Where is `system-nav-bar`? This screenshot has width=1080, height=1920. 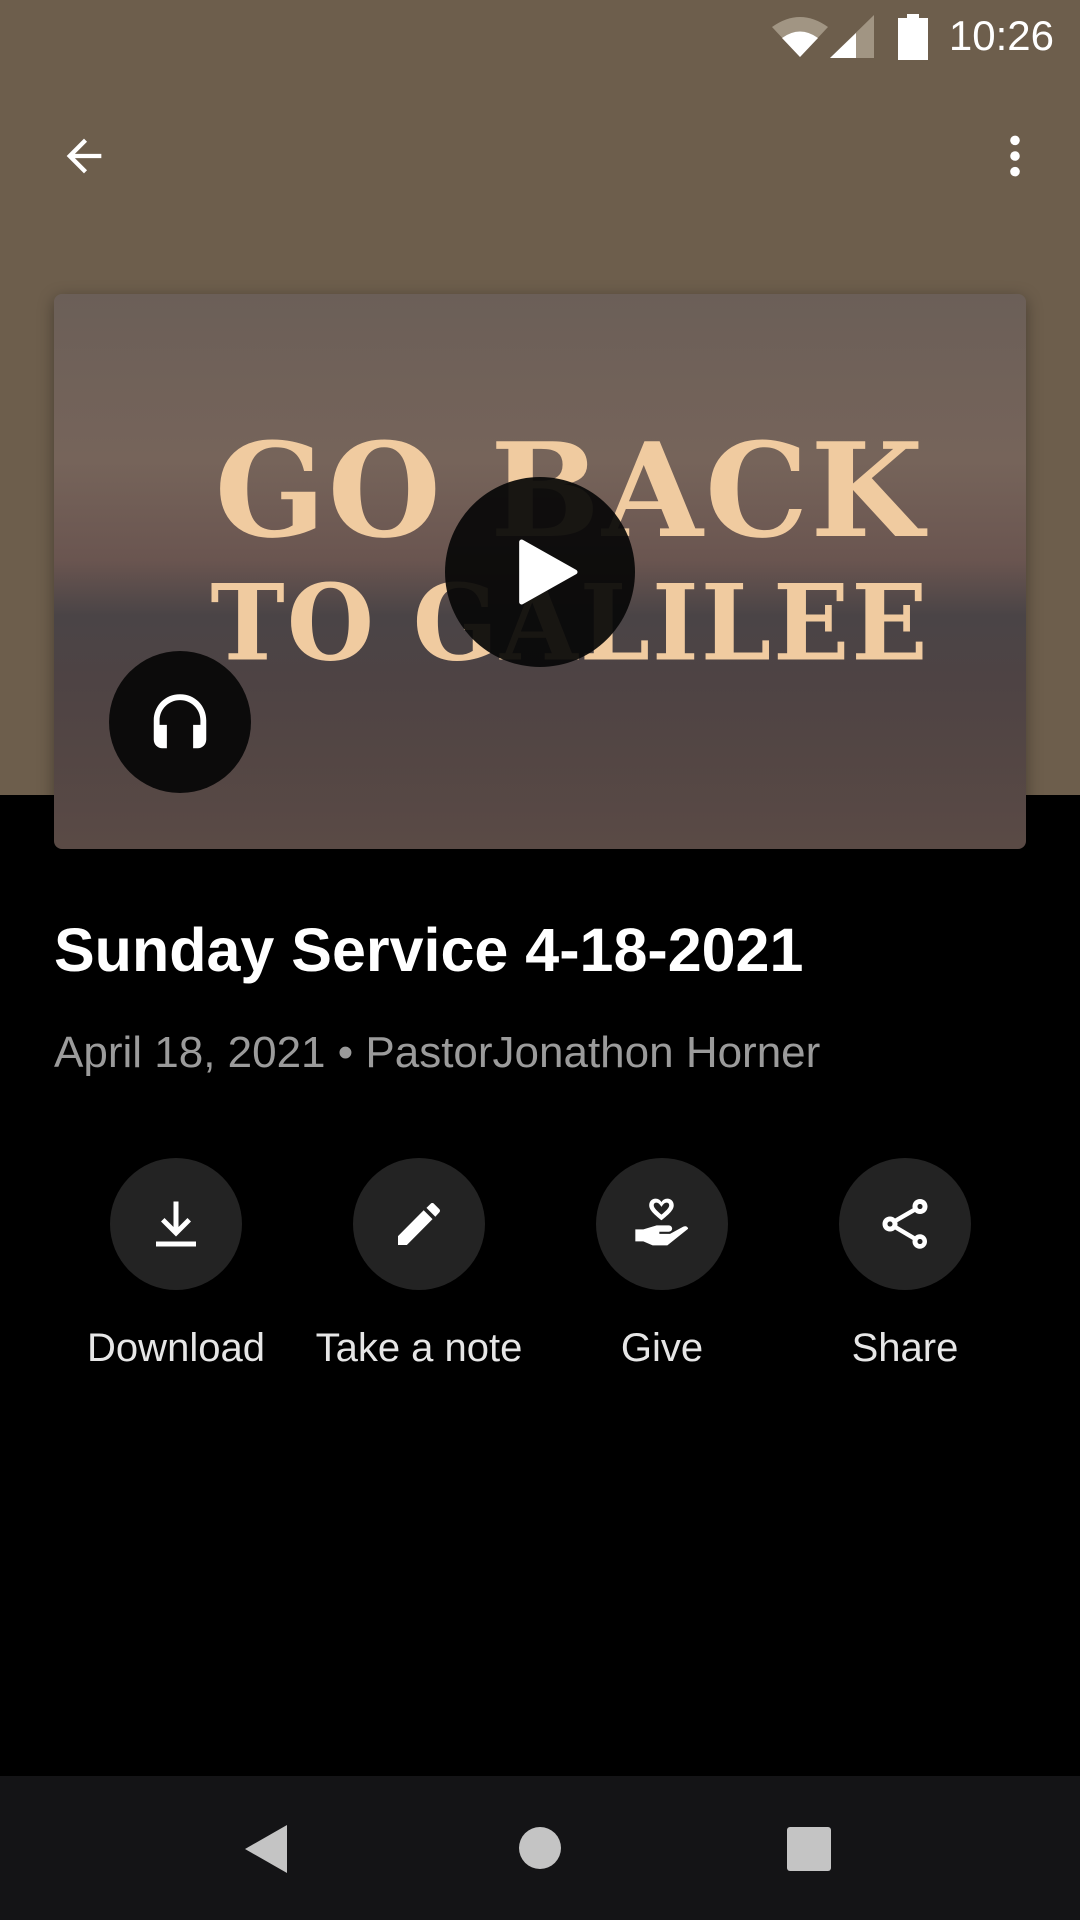 system-nav-bar is located at coordinates (540, 1848).